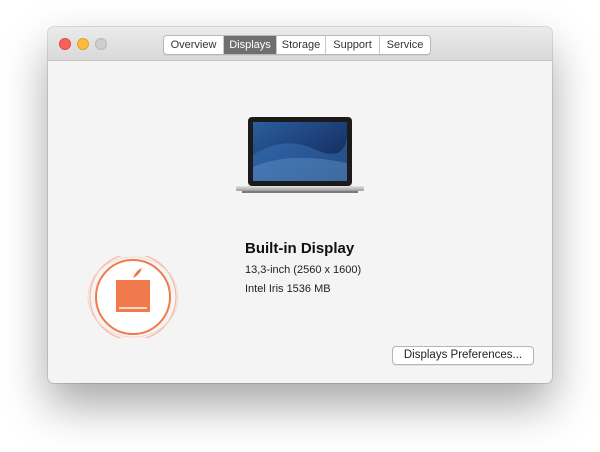  Describe the element at coordinates (303, 270) in the screenshot. I see `display-size-resolution: 13,3-inch (2560 x 1600)` at that location.